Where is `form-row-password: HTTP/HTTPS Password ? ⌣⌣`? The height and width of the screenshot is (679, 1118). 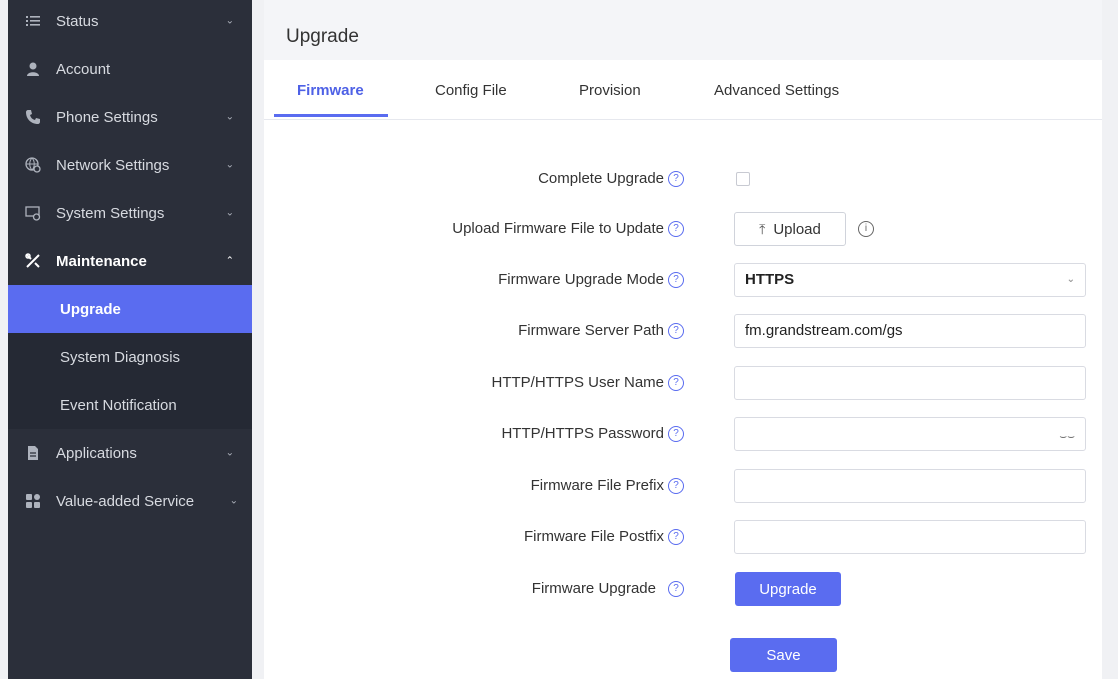 form-row-password: HTTP/HTTPS Password ? ⌣⌣ is located at coordinates (683, 434).